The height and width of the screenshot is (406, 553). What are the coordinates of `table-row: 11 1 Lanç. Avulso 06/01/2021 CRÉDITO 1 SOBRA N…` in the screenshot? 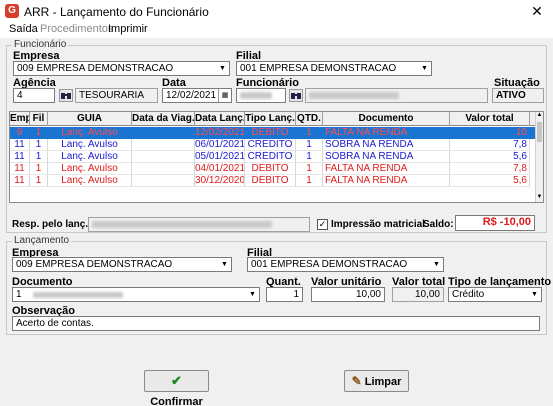 It's located at (273, 145).